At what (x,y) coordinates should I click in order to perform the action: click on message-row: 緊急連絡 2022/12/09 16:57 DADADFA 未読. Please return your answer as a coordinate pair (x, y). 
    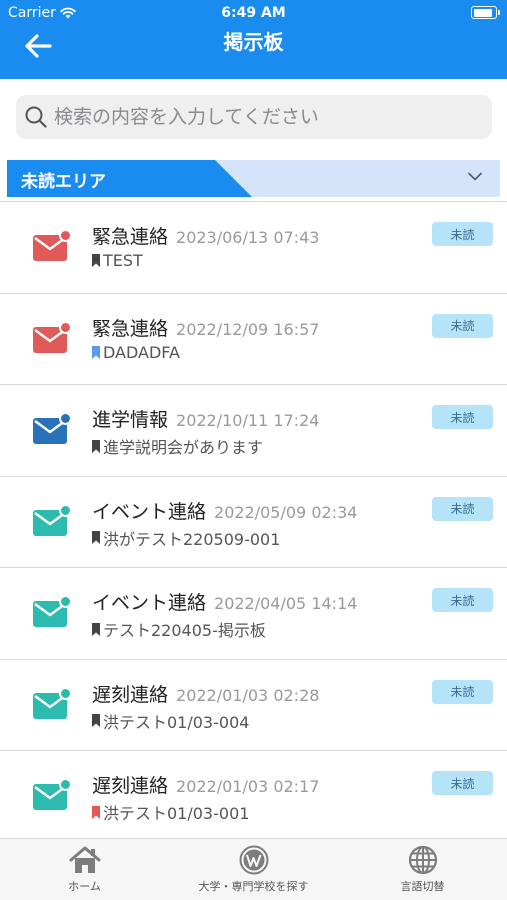
    Looking at the image, I should click on (253, 339).